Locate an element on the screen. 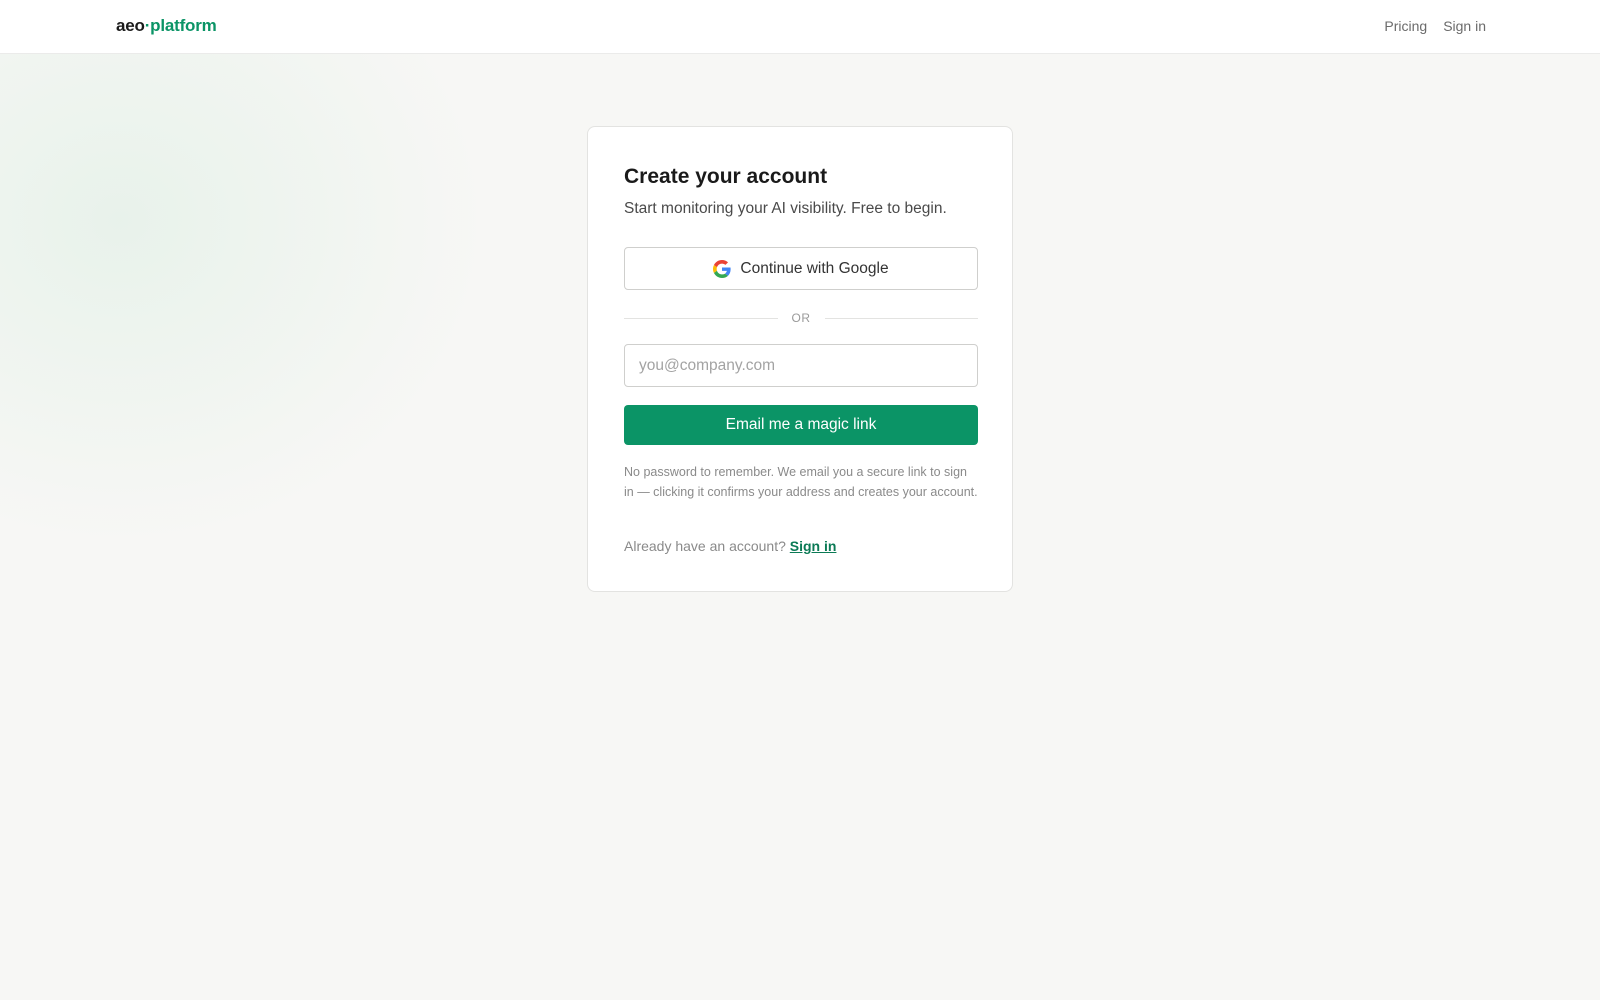 The image size is (1600, 1000). divider-or-text: OR is located at coordinates (801, 318).